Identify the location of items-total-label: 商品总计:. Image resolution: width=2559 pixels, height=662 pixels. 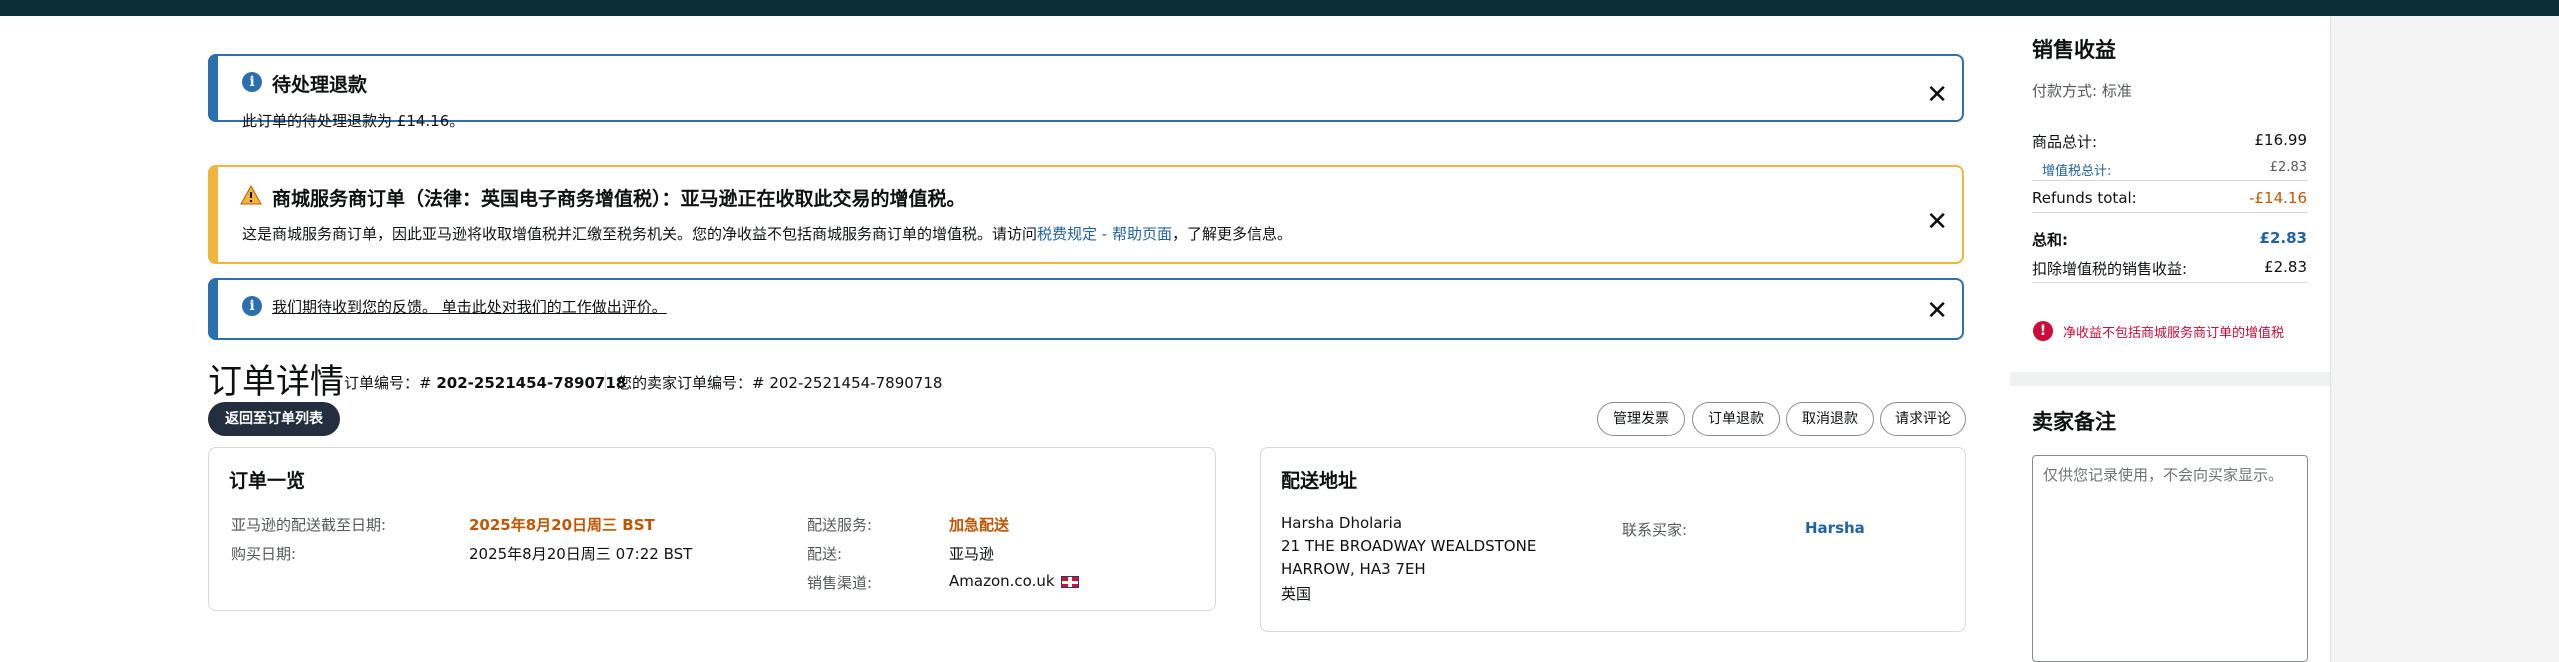
(2065, 142).